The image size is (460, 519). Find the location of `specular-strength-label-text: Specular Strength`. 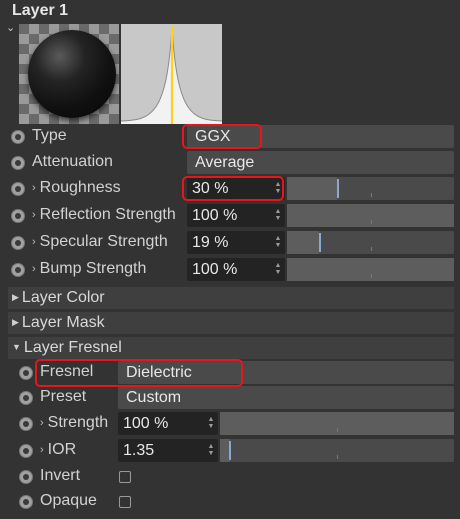

specular-strength-label-text: Specular Strength is located at coordinates (103, 241).